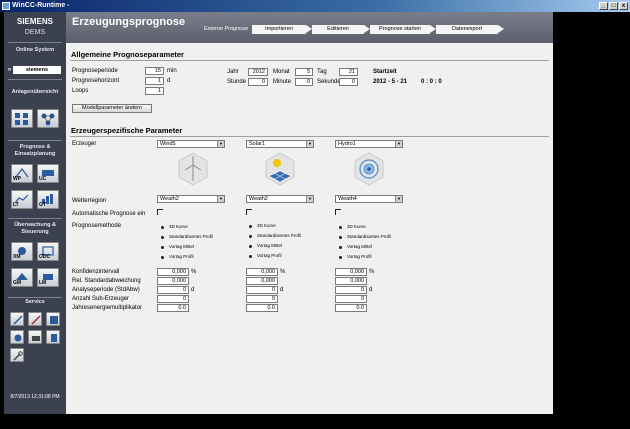  Describe the element at coordinates (369, 199) in the screenshot. I see `wetter-select-3: Weath4 ▼` at that location.